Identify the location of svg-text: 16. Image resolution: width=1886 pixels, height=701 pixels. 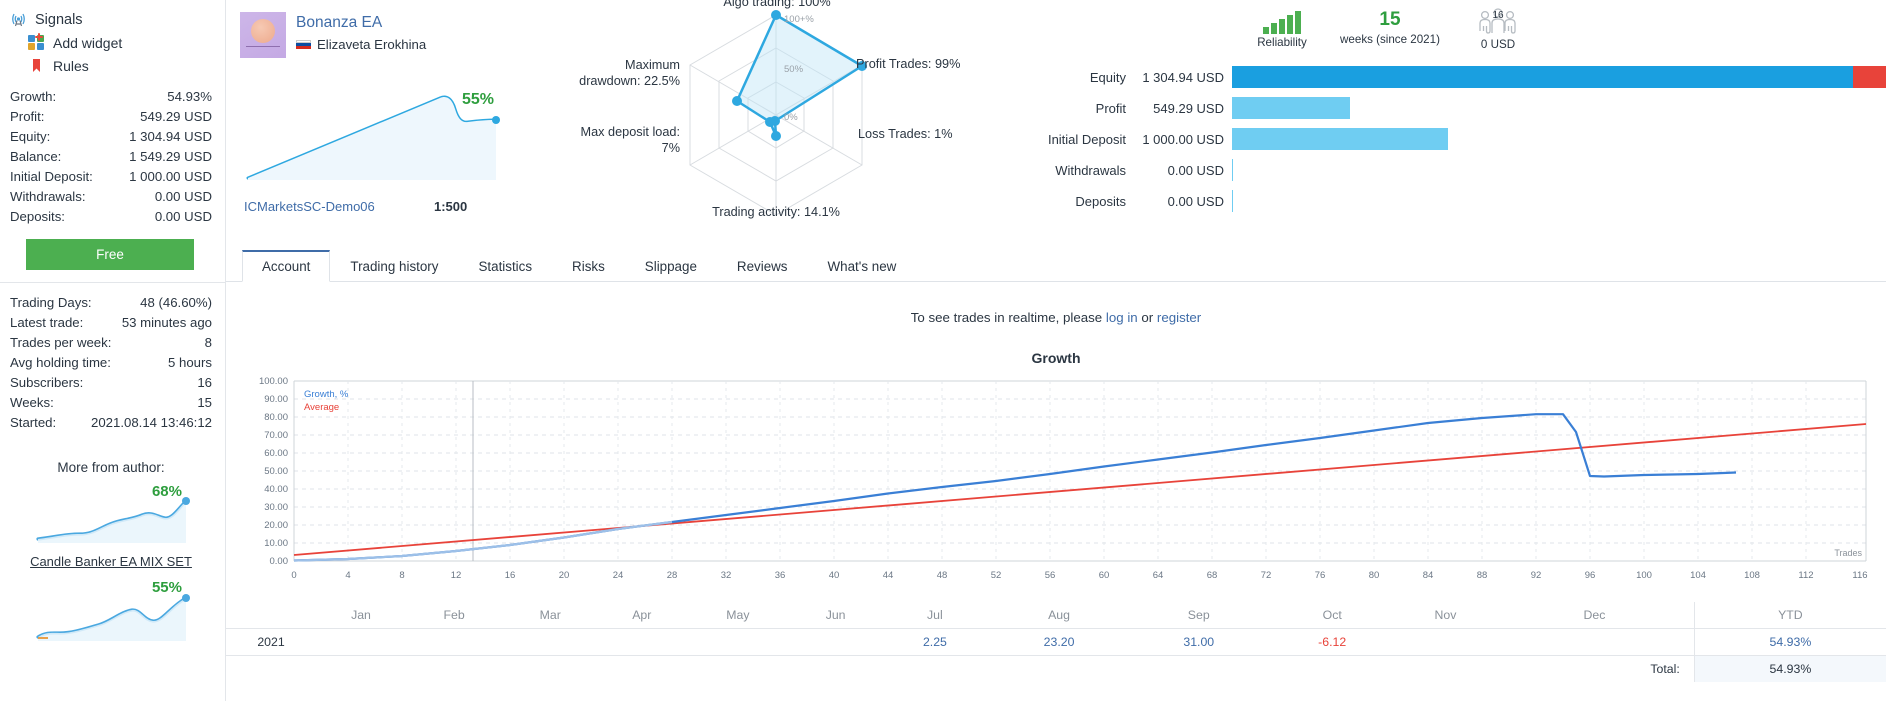
(1498, 15).